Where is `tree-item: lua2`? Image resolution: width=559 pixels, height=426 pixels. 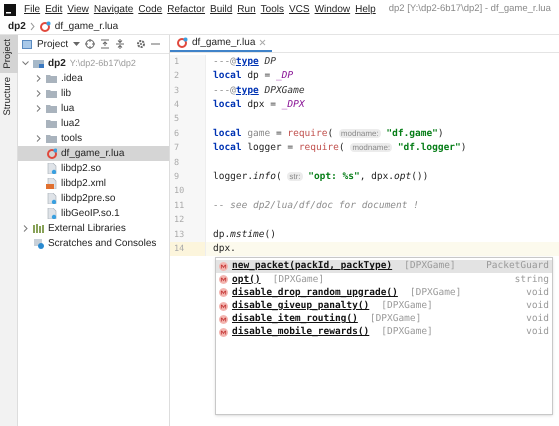
tree-item: lua2 is located at coordinates (93, 123).